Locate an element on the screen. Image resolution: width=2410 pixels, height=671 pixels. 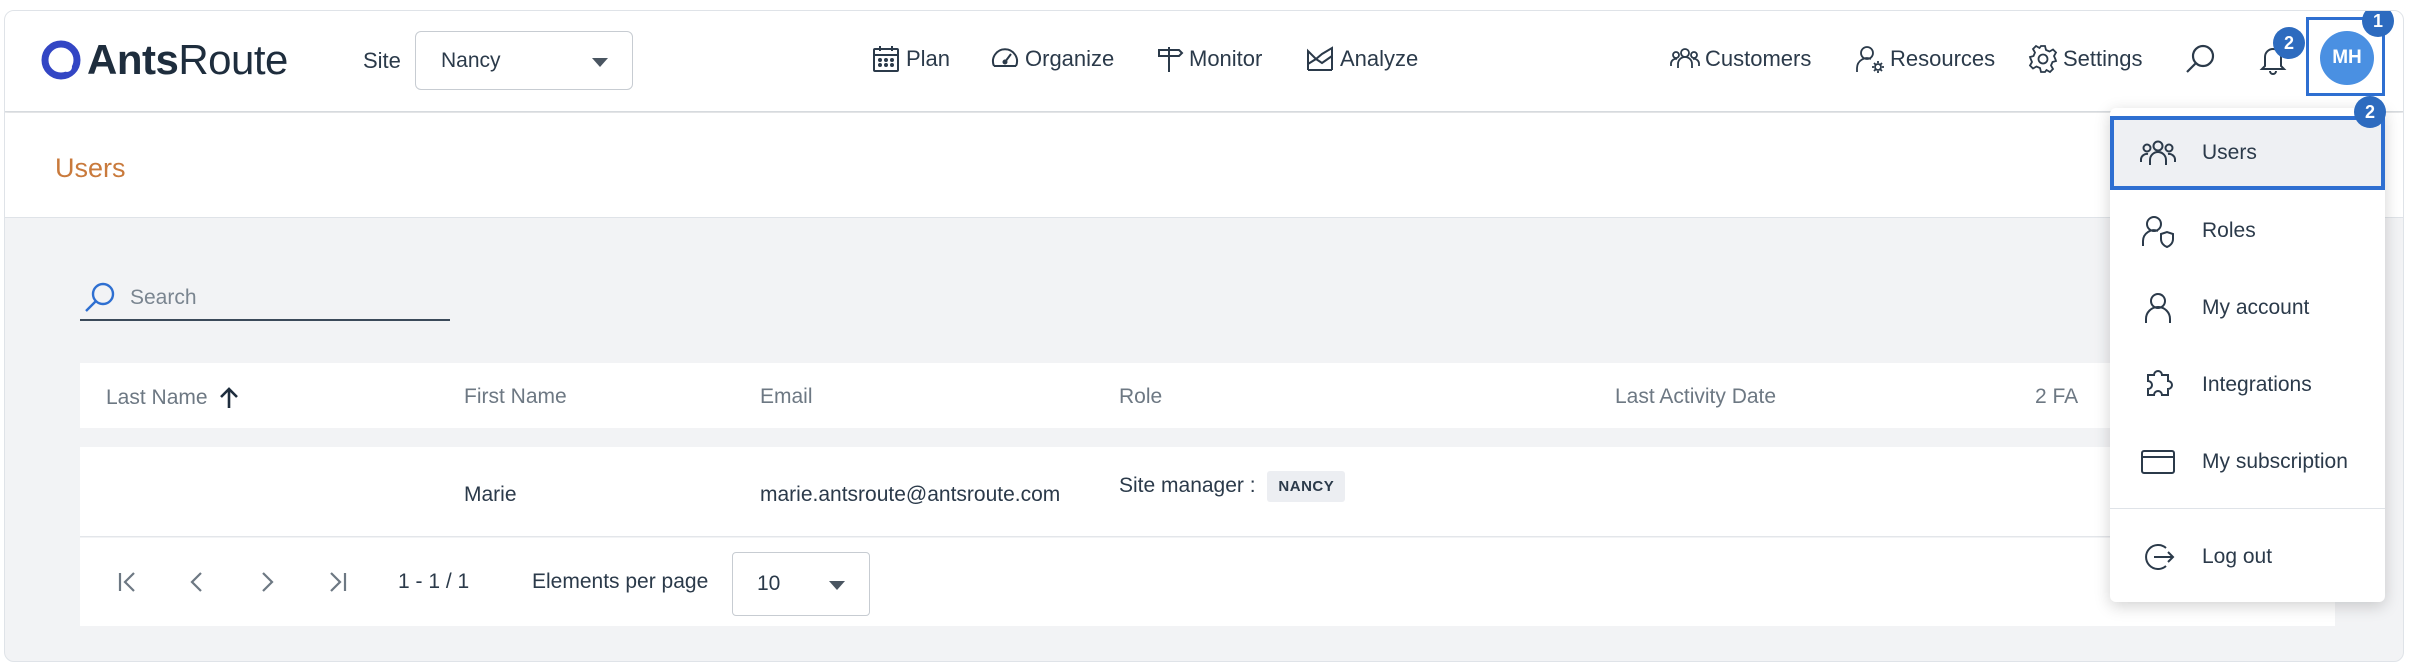
account-icon is located at coordinates (2158, 308).